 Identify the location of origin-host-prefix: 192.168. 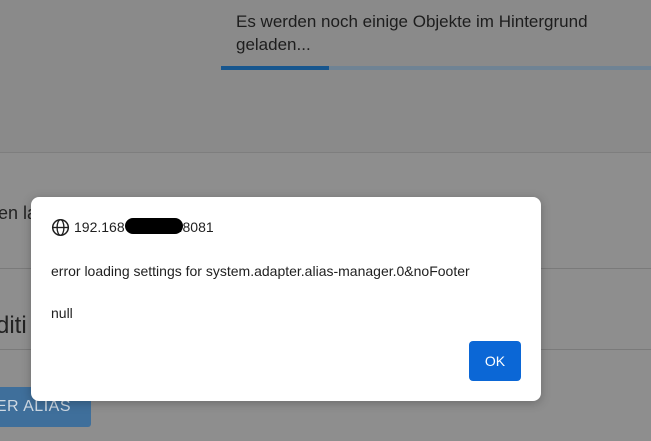
(99, 227).